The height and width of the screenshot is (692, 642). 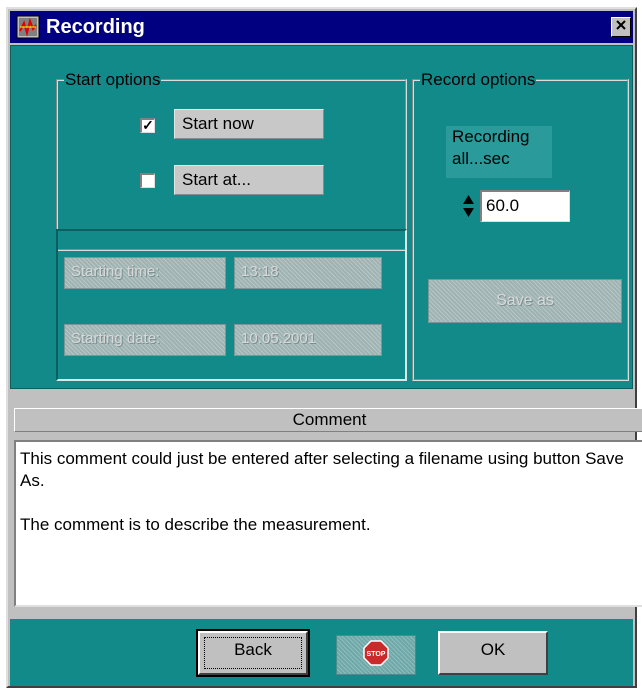 I want to click on recording-interval-spinner: 60.0, so click(x=516, y=206).